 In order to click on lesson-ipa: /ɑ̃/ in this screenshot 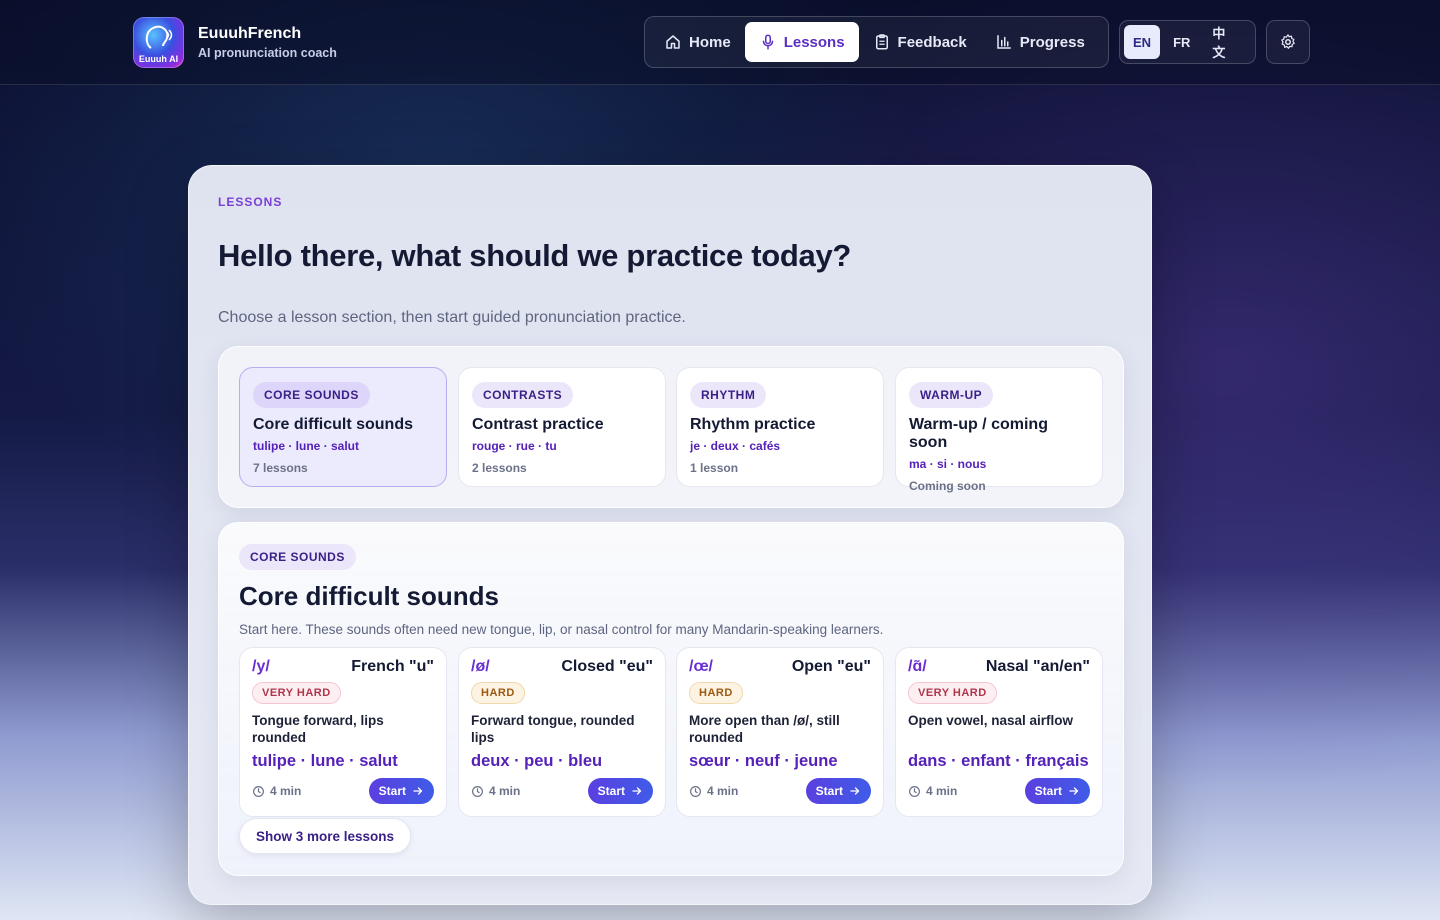, I will do `click(917, 666)`.